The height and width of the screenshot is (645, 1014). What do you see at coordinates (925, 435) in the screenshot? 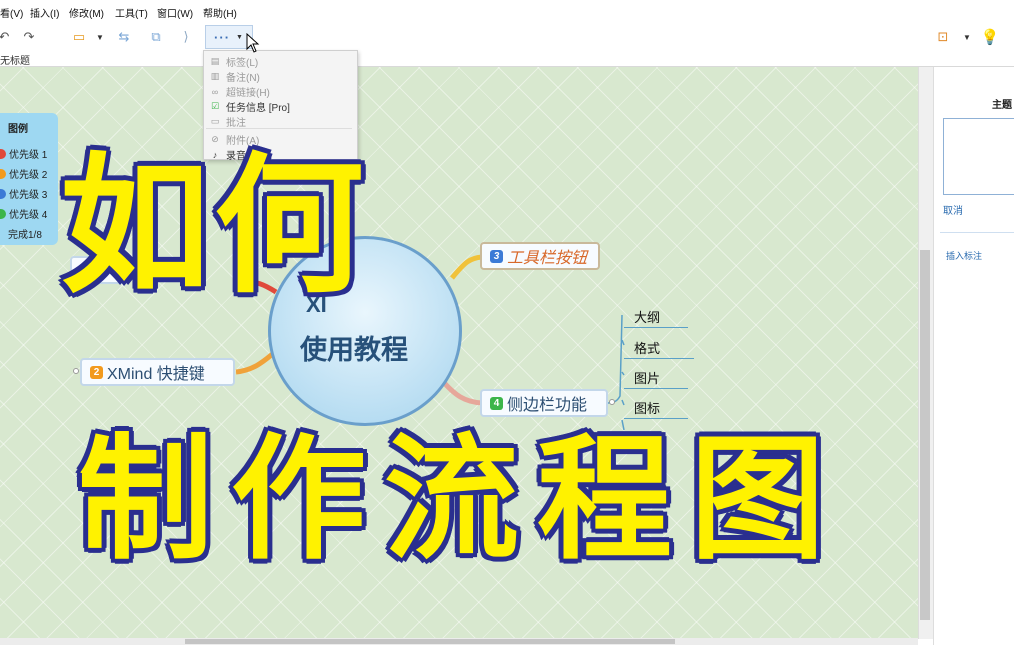
I see `vertical-scroll-thumb` at bounding box center [925, 435].